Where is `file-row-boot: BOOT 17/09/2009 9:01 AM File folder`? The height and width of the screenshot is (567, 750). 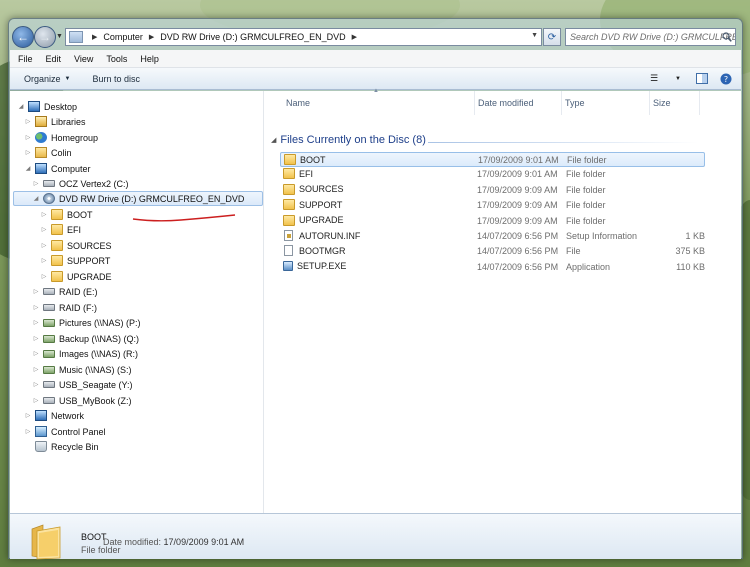
file-row-boot: BOOT 17/09/2009 9:01 AM File folder is located at coordinates (492, 159).